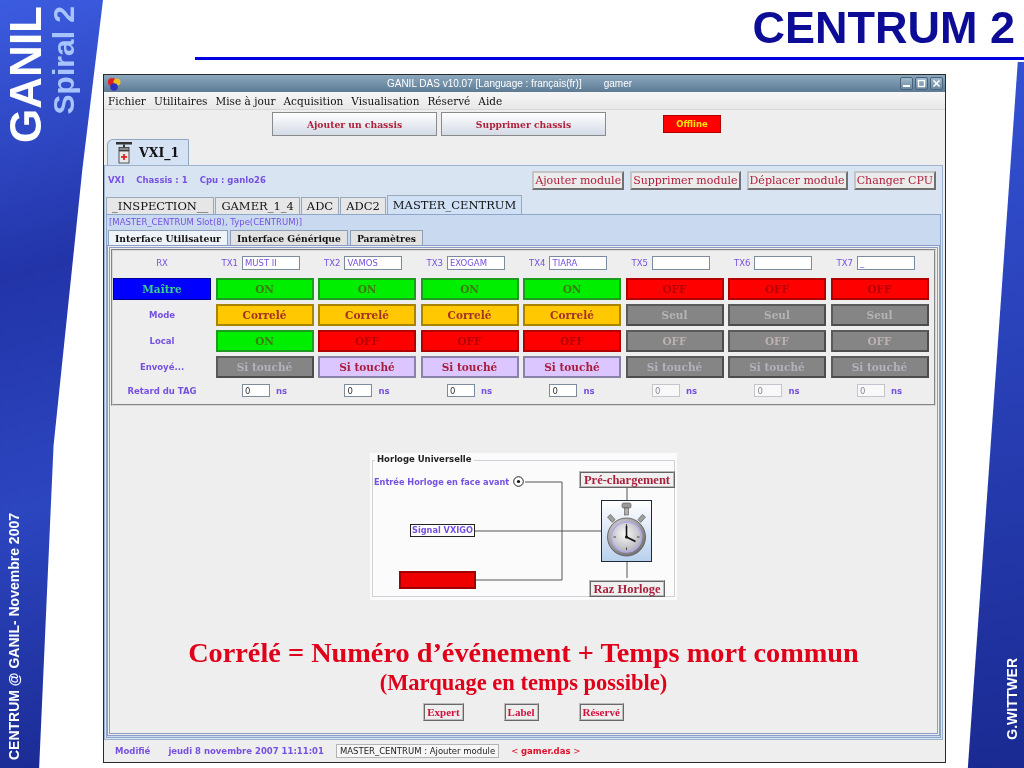  Describe the element at coordinates (288, 237) in the screenshot. I see `view-tab: Interface Générique` at that location.